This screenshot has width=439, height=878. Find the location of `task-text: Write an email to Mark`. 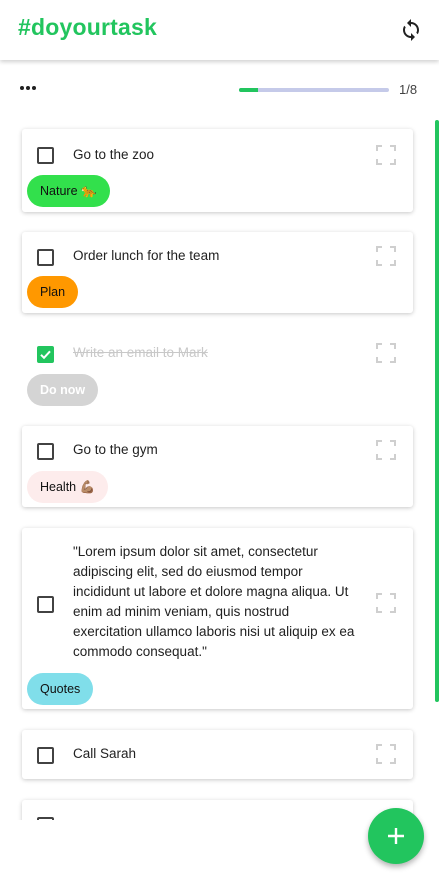

task-text: Write an email to Mark is located at coordinates (140, 352).